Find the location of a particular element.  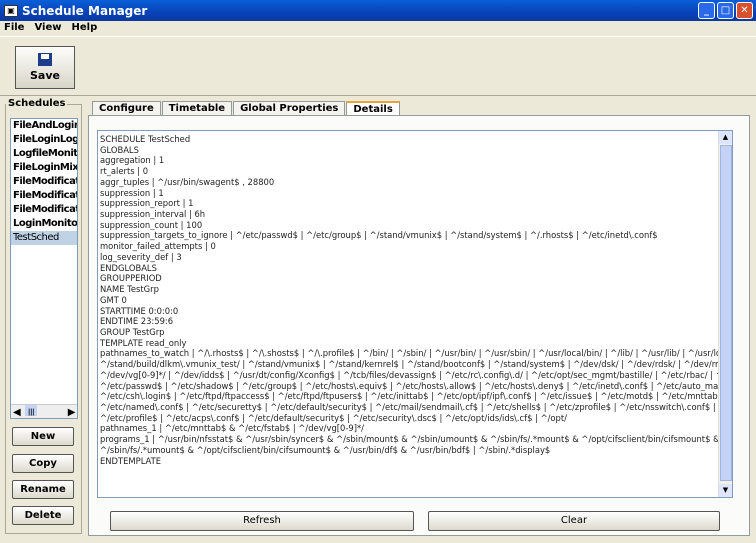

detail-line: ENDGLOBALS is located at coordinates (128, 267).